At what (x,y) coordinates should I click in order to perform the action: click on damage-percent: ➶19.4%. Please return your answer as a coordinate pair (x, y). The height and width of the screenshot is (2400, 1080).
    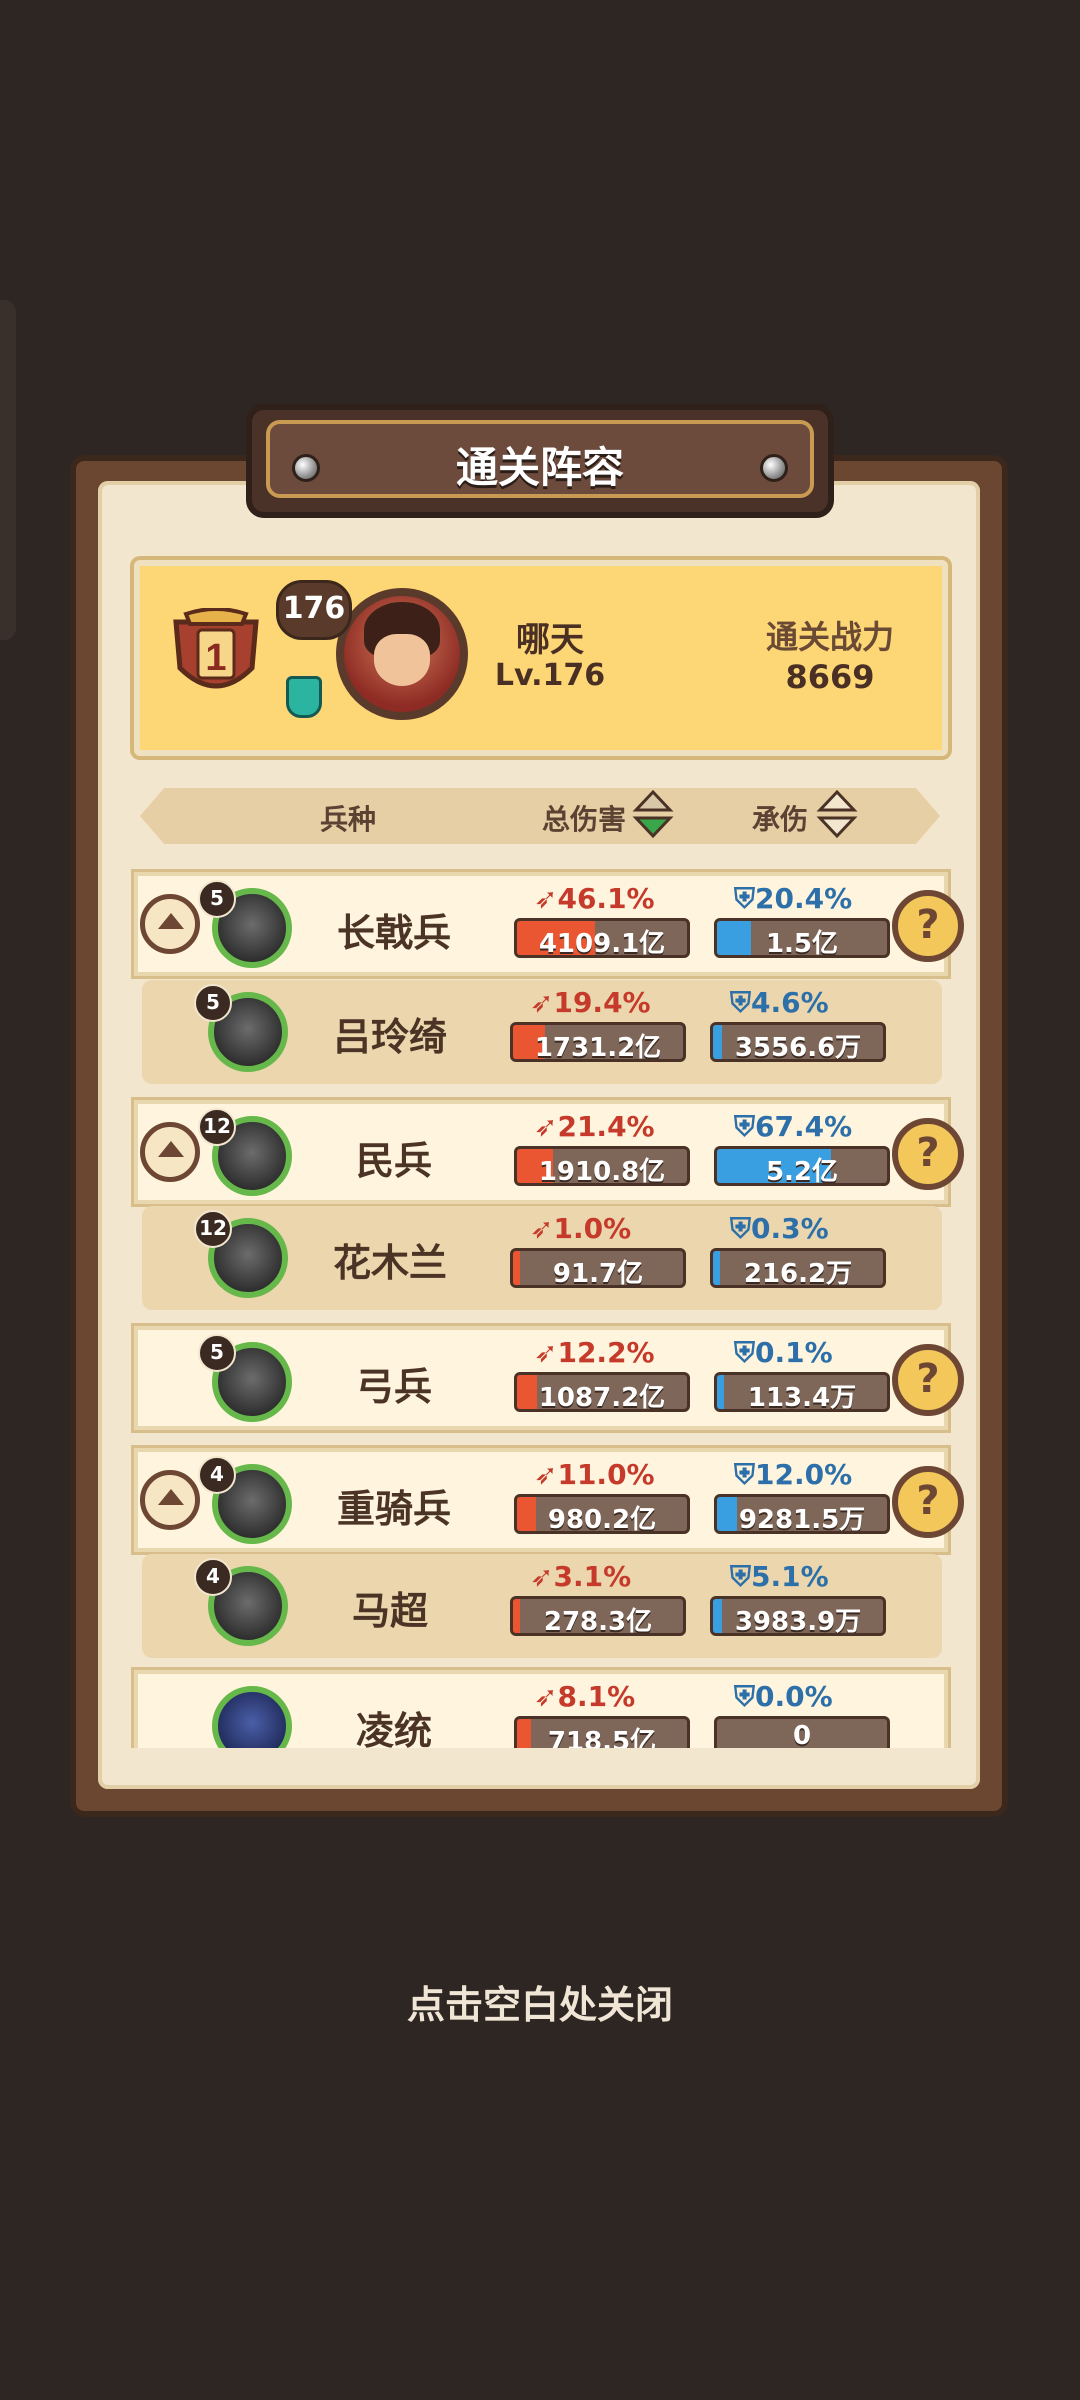
    Looking at the image, I should click on (590, 1002).